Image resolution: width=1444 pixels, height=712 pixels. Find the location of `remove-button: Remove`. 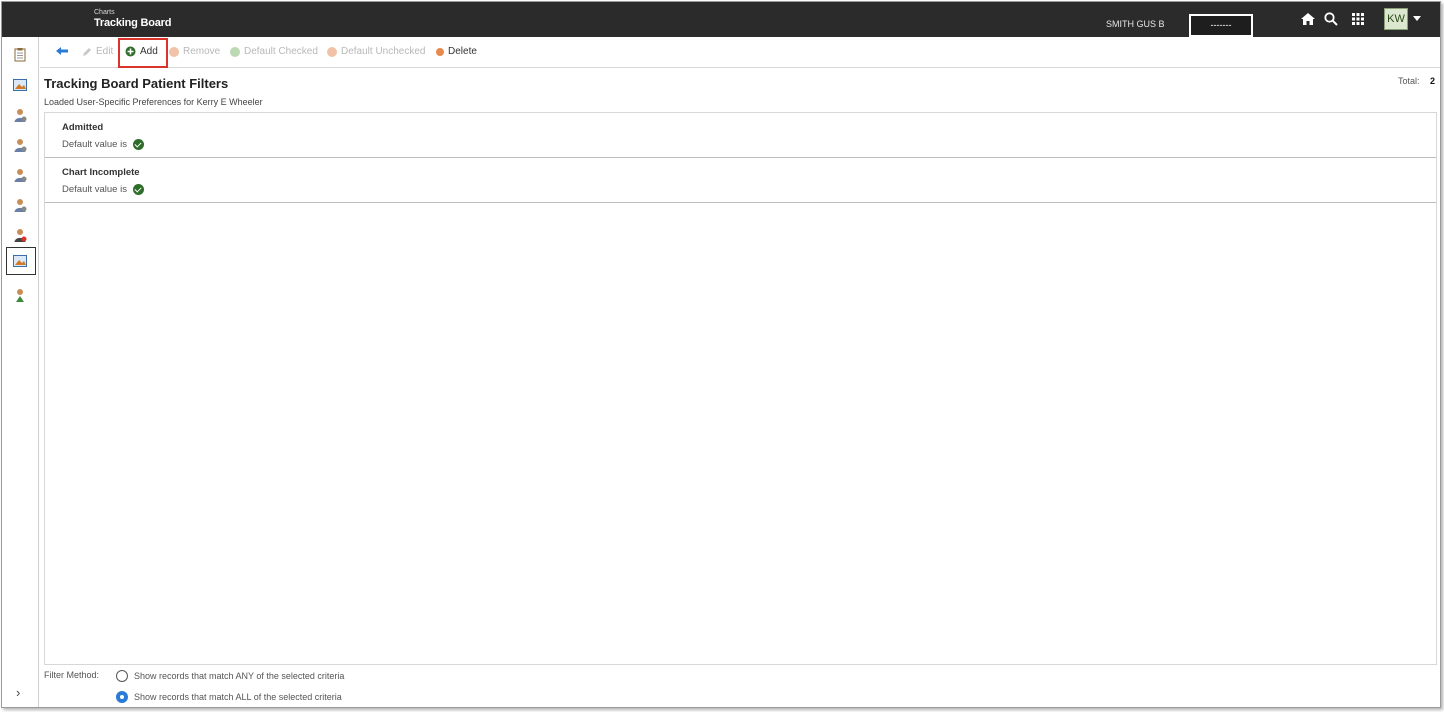

remove-button: Remove is located at coordinates (194, 51).